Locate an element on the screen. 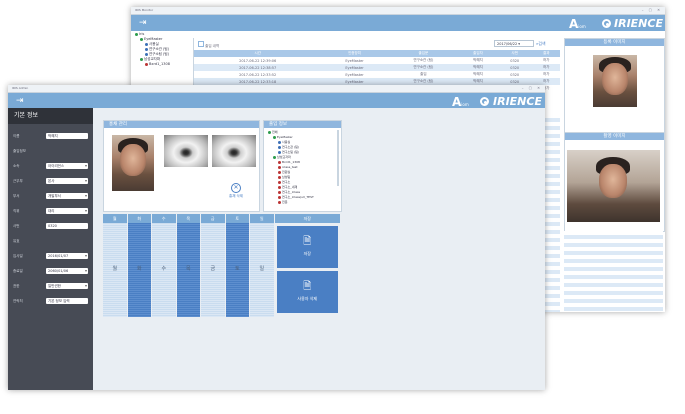 This screenshot has width=685, height=414. day-column-header: 월 is located at coordinates (115, 218).